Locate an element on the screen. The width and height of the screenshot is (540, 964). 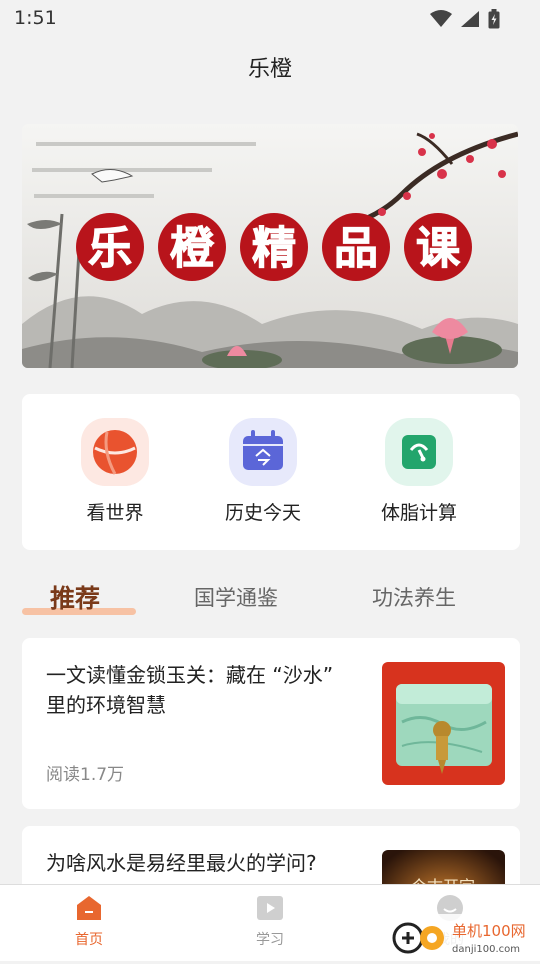
nav-label: 首页 is located at coordinates (89, 940).